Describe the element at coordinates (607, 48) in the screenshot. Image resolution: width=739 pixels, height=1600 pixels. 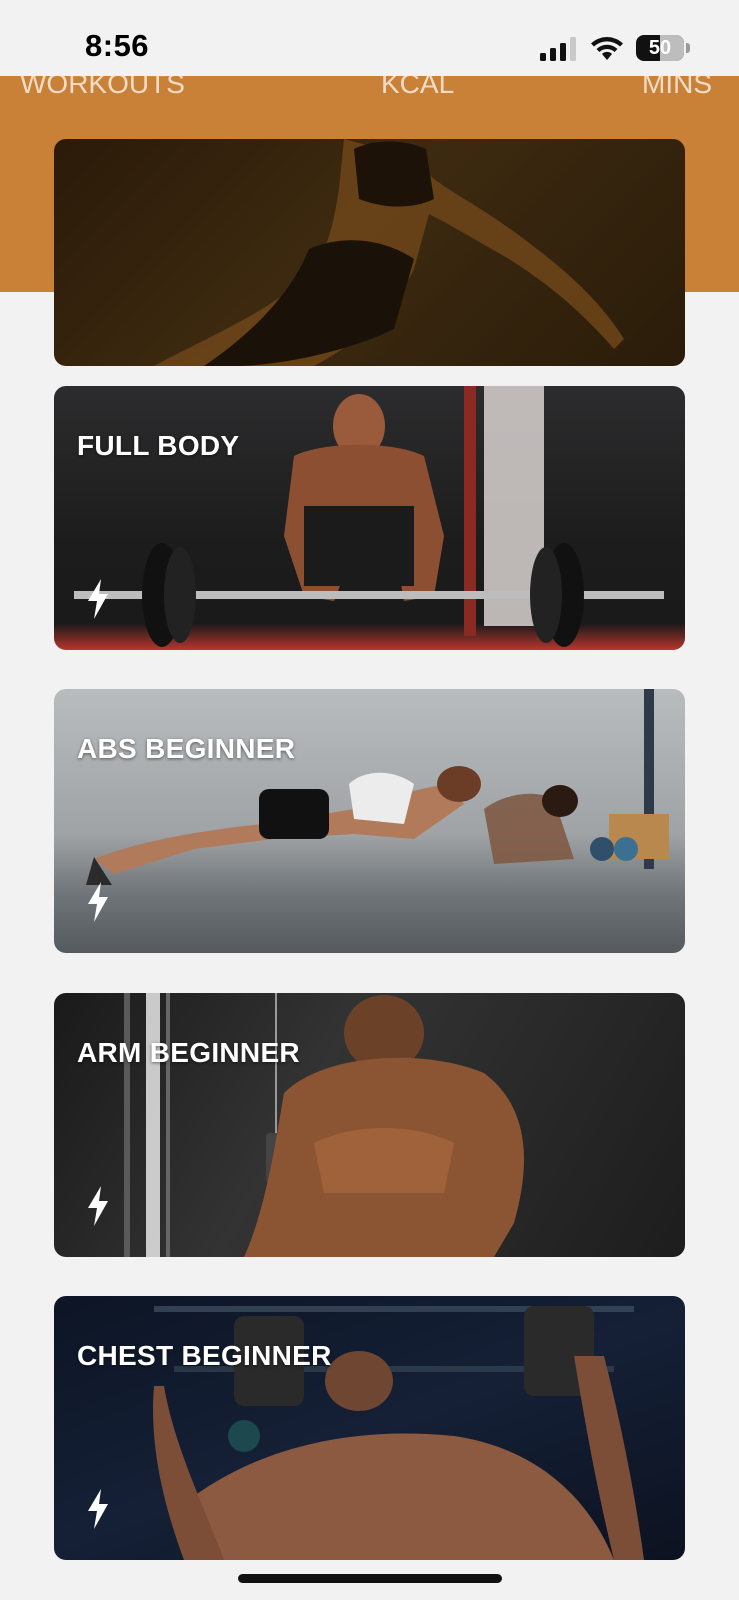
I see `wifi-icon` at that location.